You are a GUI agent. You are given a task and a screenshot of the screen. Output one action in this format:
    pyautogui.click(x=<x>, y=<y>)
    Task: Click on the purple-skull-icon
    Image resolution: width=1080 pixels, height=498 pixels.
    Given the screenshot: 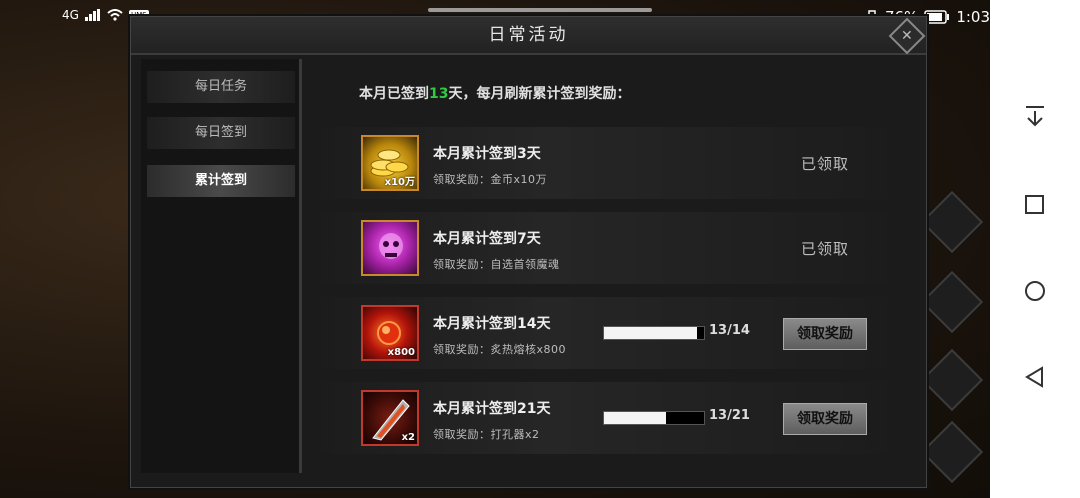 What is the action you would take?
    pyautogui.click(x=390, y=248)
    